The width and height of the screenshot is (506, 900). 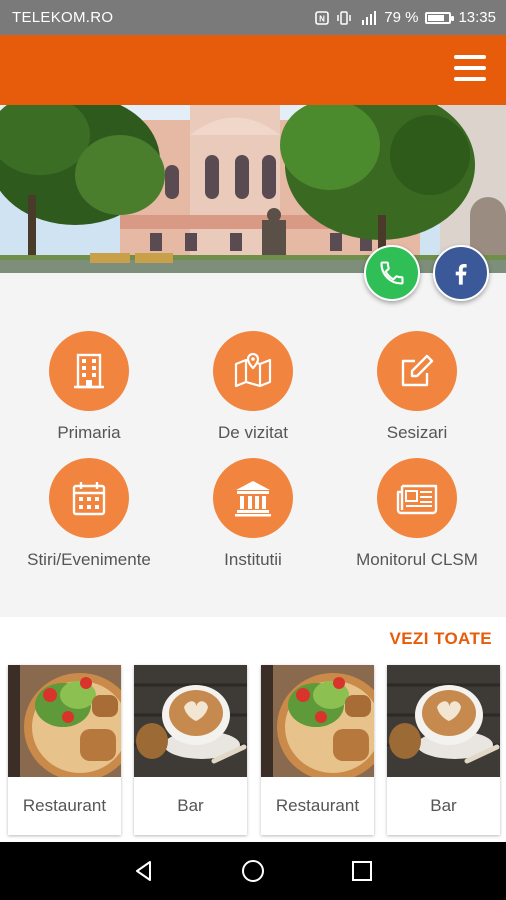 I want to click on menu-item-monitorul-clsm: Monitorul CLSM, so click(x=417, y=514).